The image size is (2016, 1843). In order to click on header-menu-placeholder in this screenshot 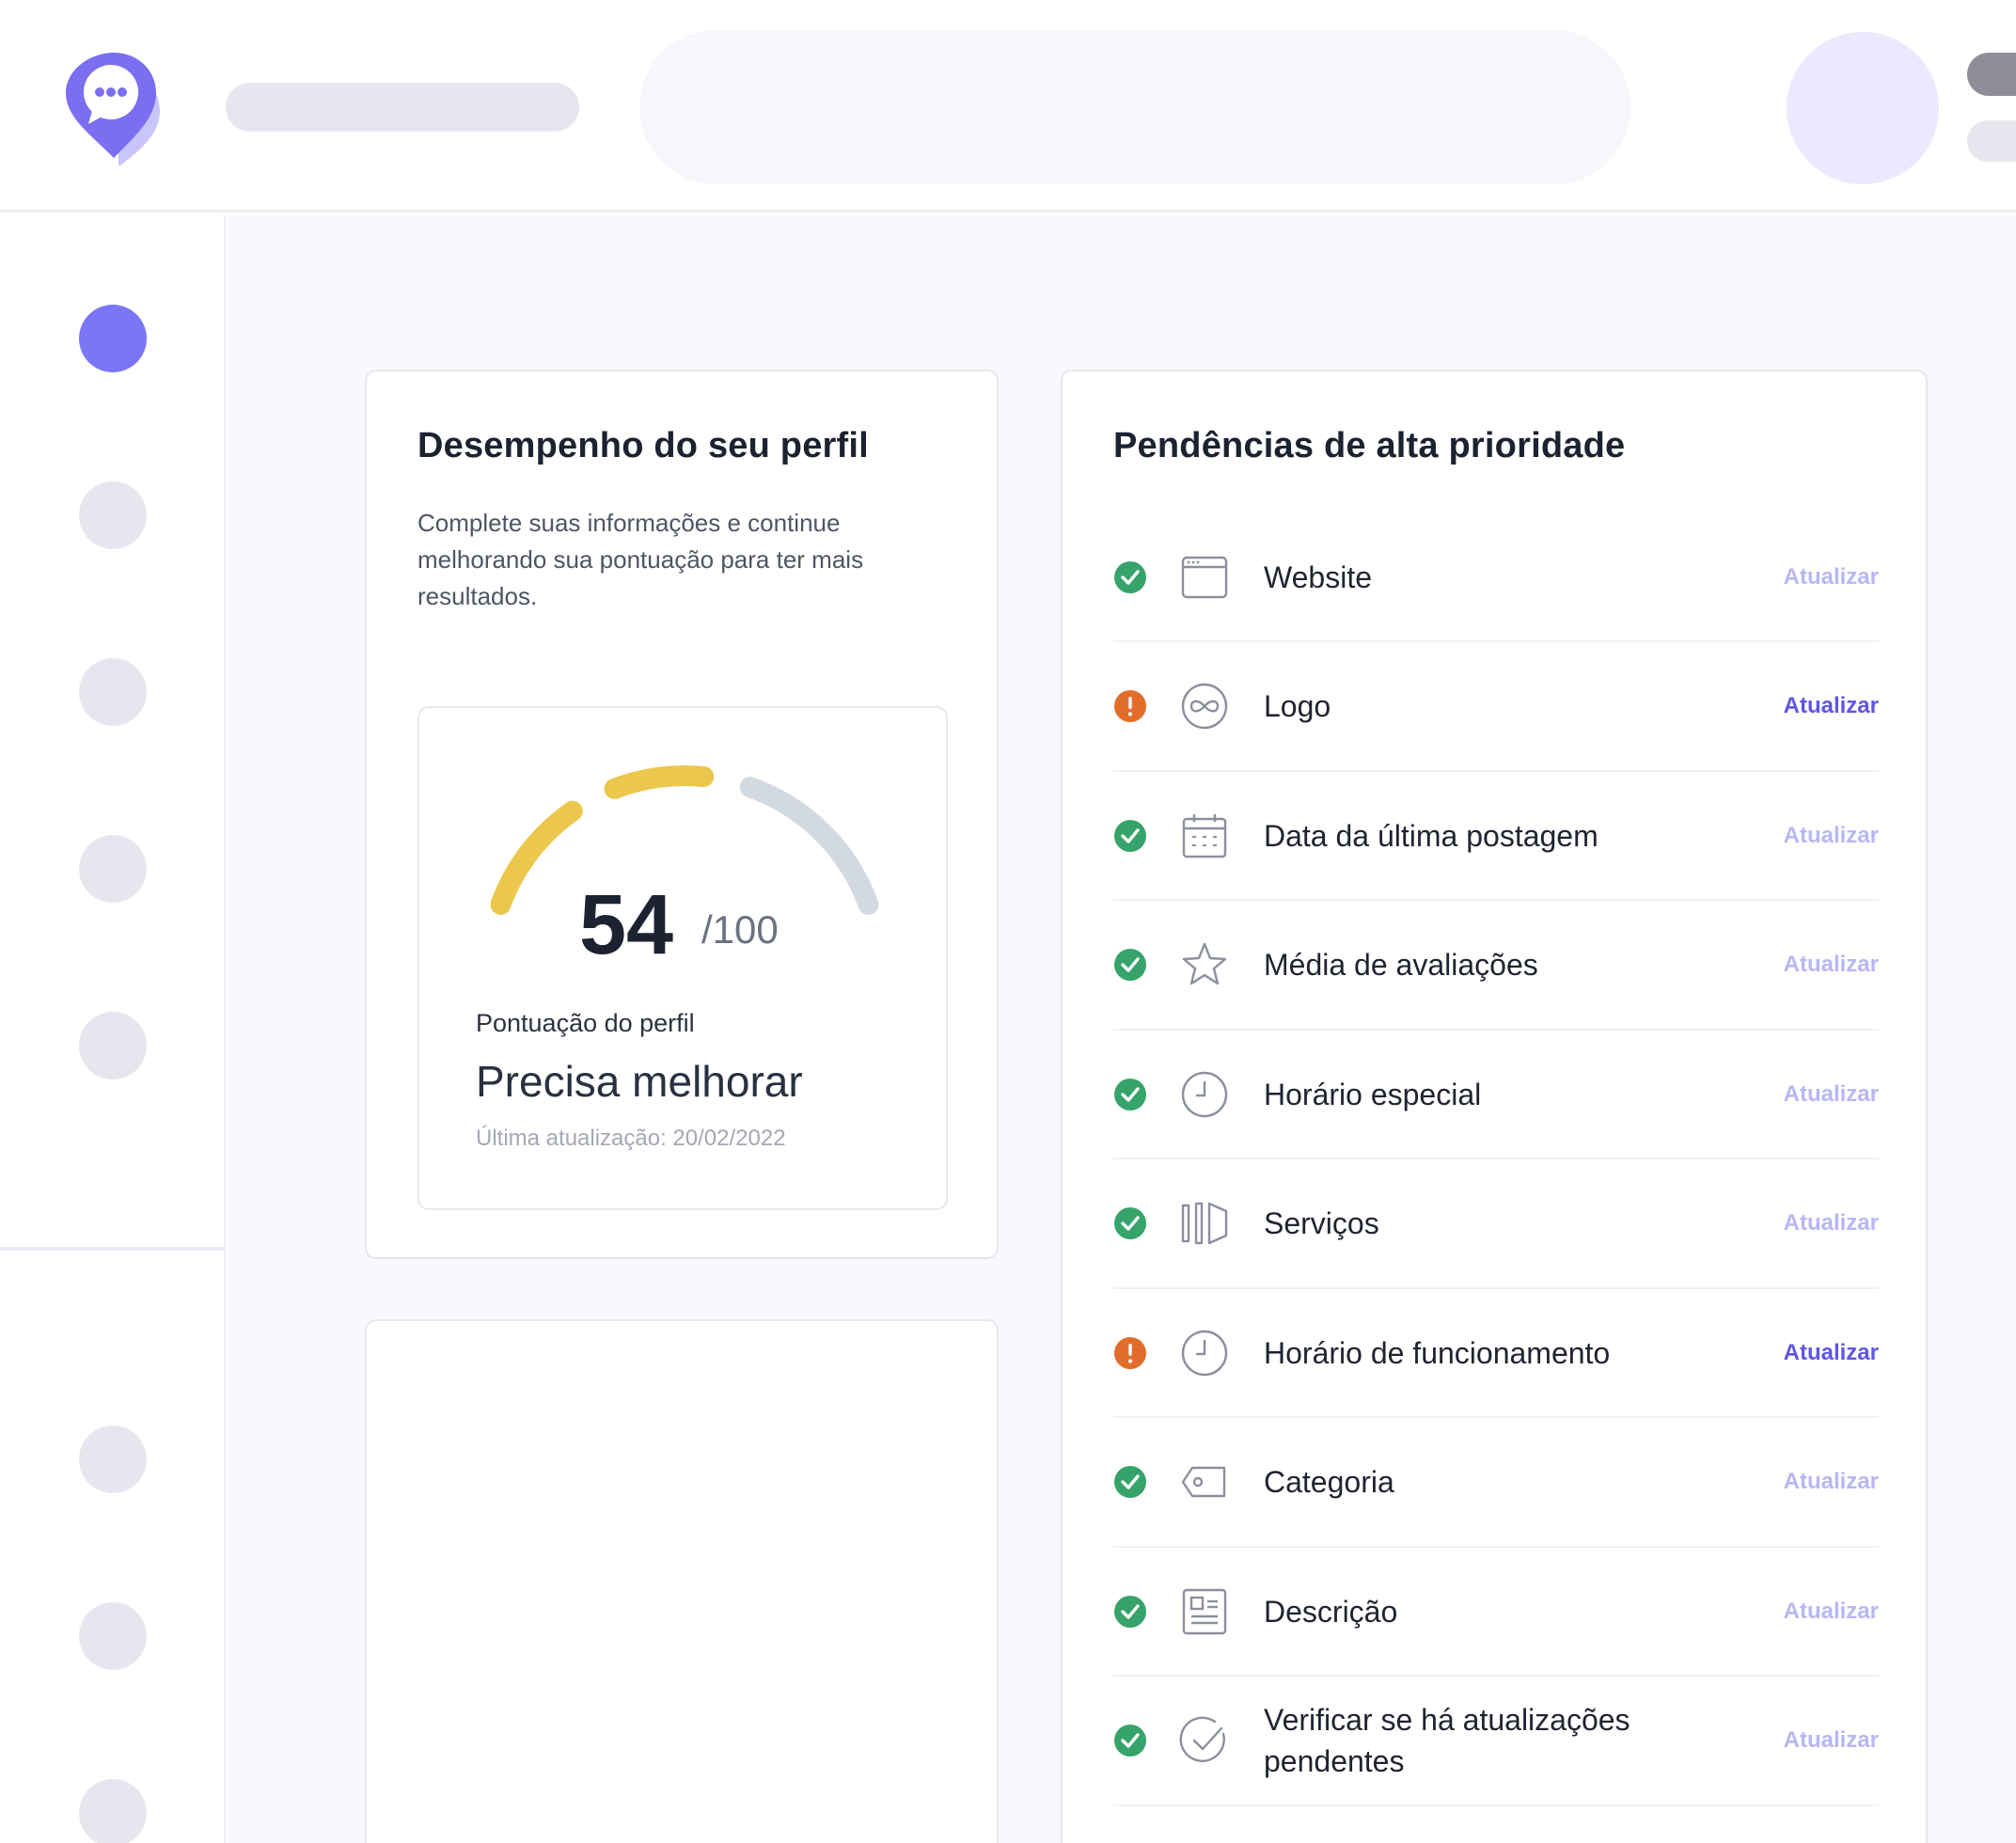, I will do `click(1991, 75)`.